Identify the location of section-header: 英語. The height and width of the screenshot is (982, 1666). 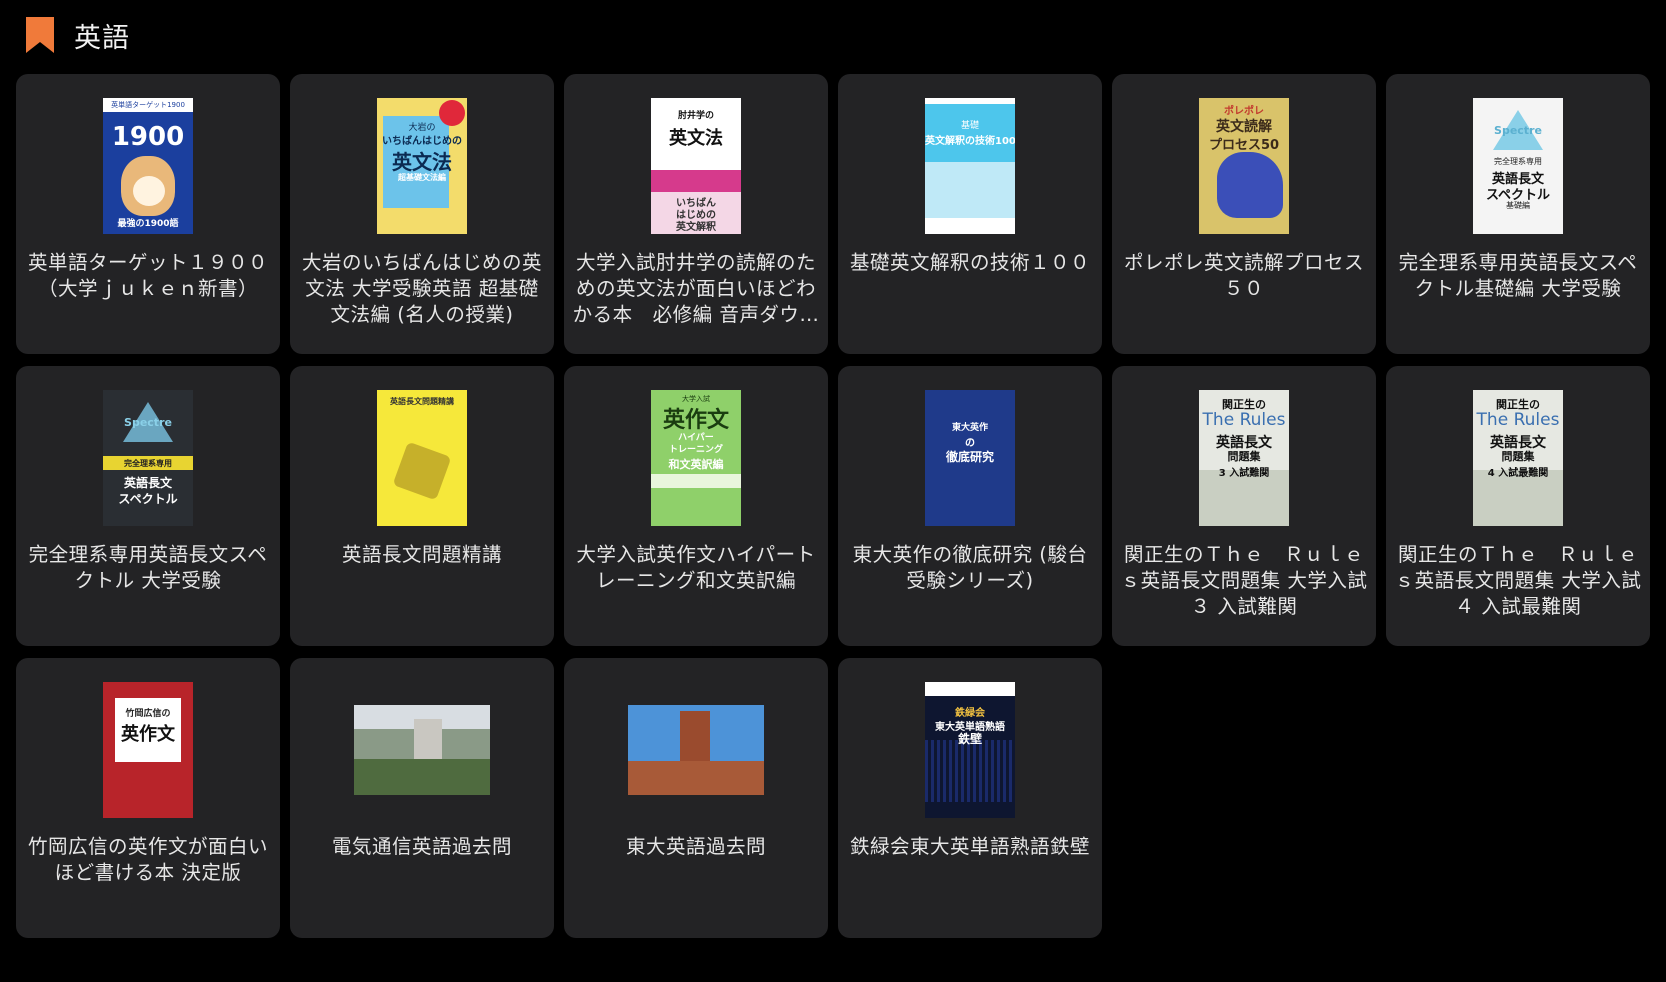
(78, 35).